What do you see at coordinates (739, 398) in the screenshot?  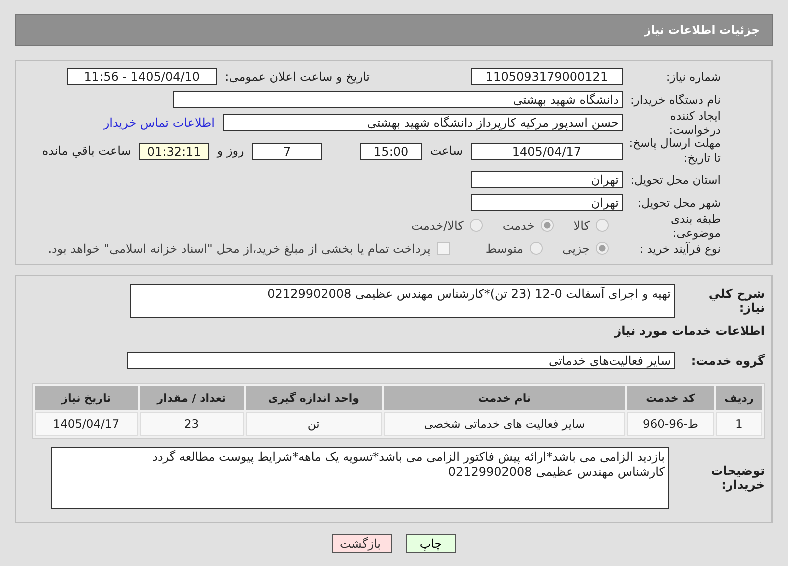 I see `column-header: ردیف` at bounding box center [739, 398].